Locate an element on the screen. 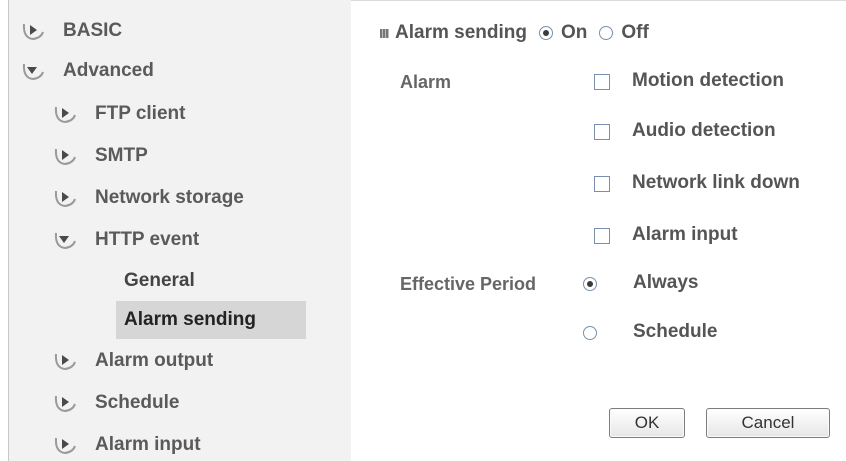 Image resolution: width=846 pixels, height=461 pixels. period-schedule-label: Schedule is located at coordinates (675, 332).